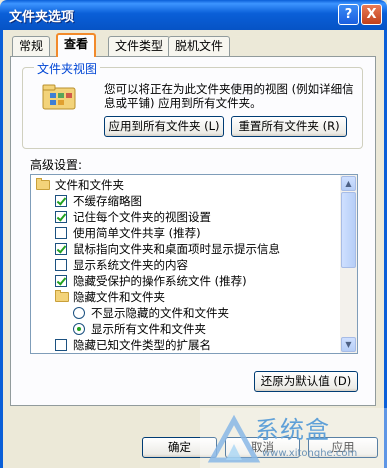  I want to click on list-item-label: 隐藏已知文件类型的扩展名, so click(142, 345).